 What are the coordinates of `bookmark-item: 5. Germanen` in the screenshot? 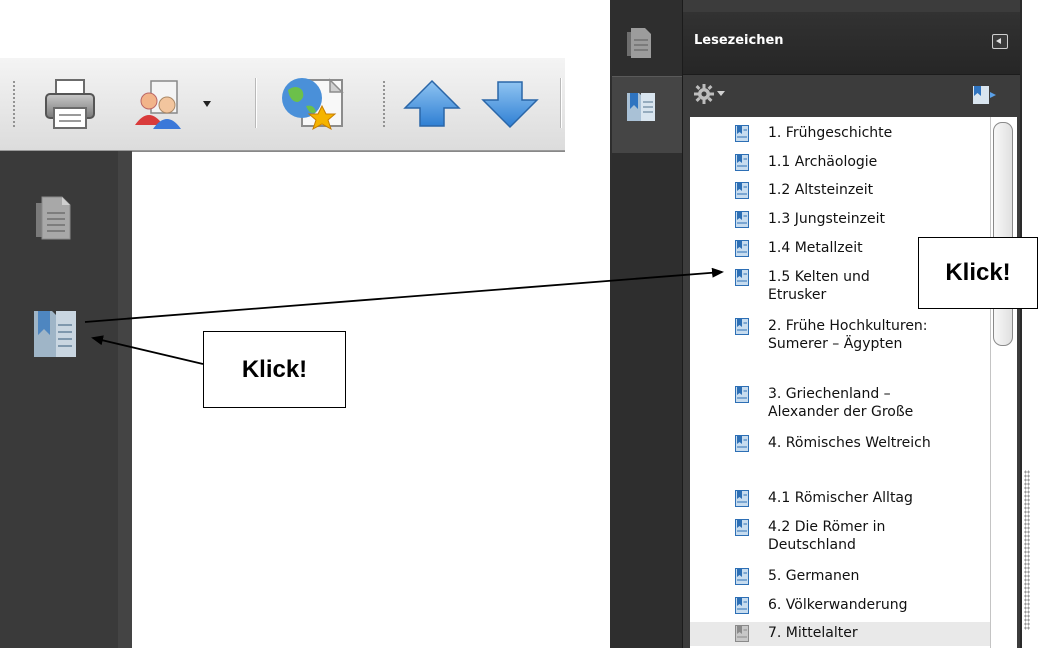 It's located at (840, 577).